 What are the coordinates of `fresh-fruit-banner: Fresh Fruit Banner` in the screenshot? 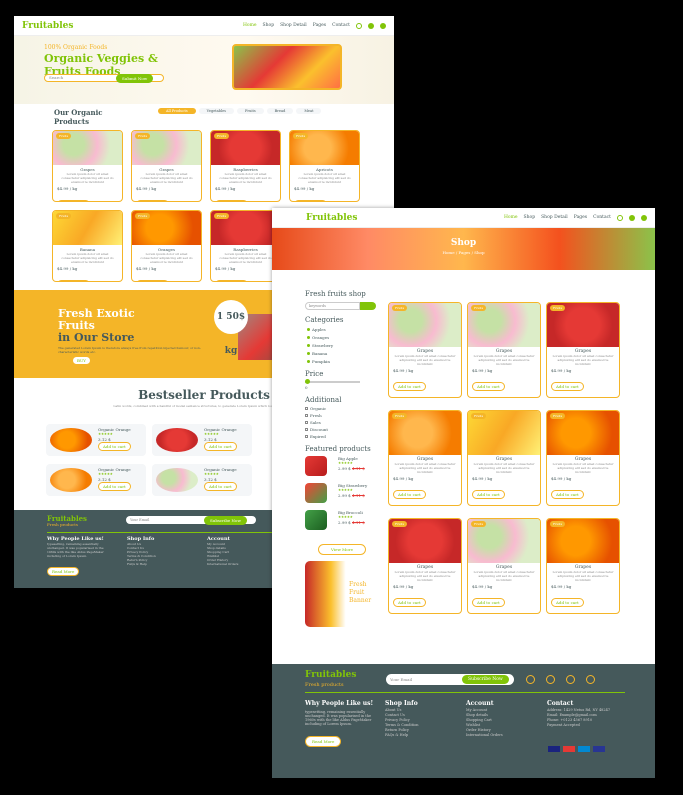 It's located at (342, 594).